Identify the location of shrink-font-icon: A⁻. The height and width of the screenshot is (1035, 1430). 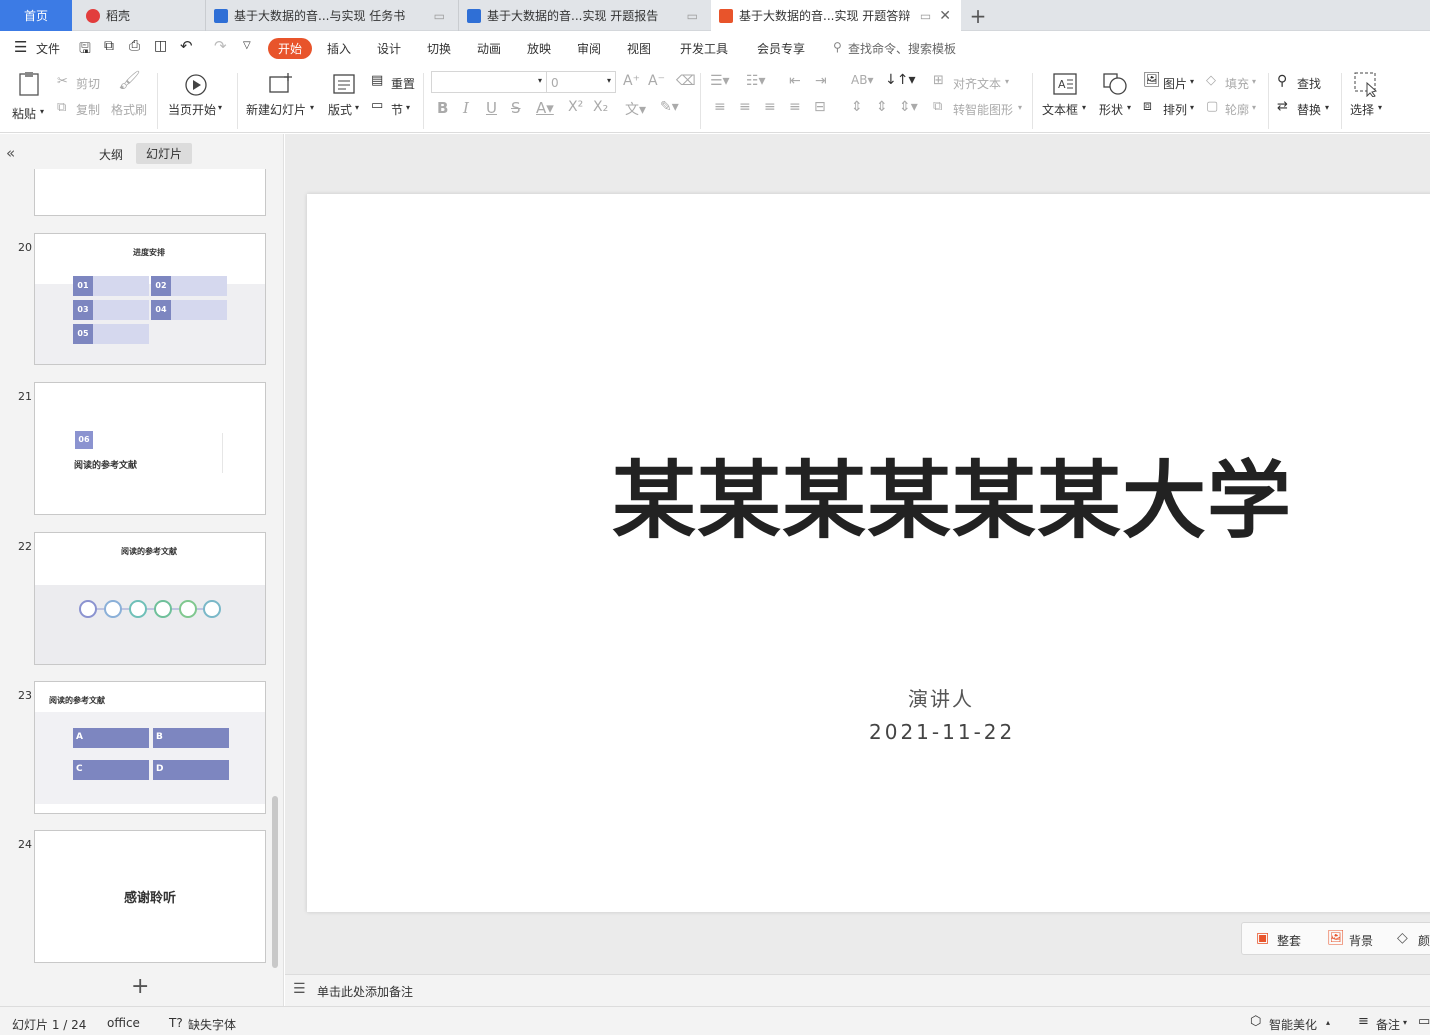
(656, 81).